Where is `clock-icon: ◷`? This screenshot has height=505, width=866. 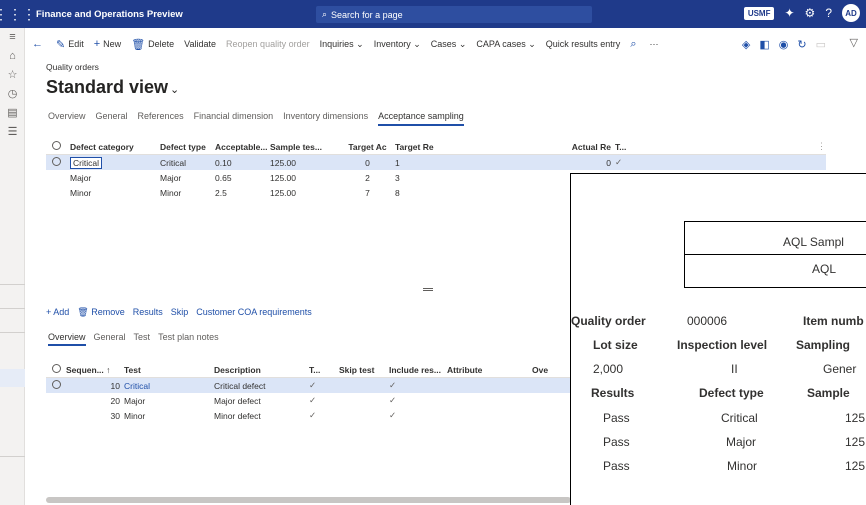
clock-icon: ◷ is located at coordinates (12, 94).